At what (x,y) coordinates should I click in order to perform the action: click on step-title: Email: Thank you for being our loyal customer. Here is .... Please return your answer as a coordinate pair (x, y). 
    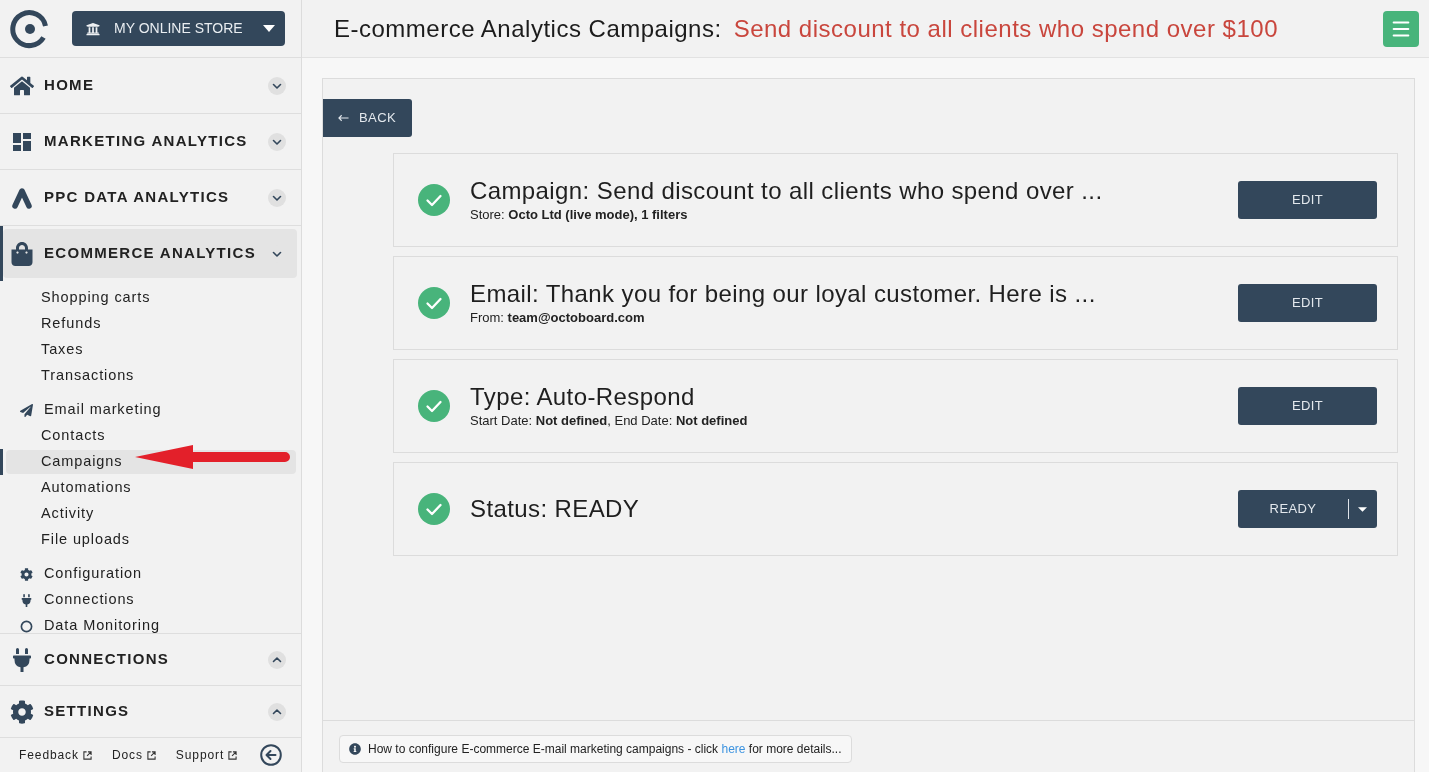
    Looking at the image, I should click on (783, 294).